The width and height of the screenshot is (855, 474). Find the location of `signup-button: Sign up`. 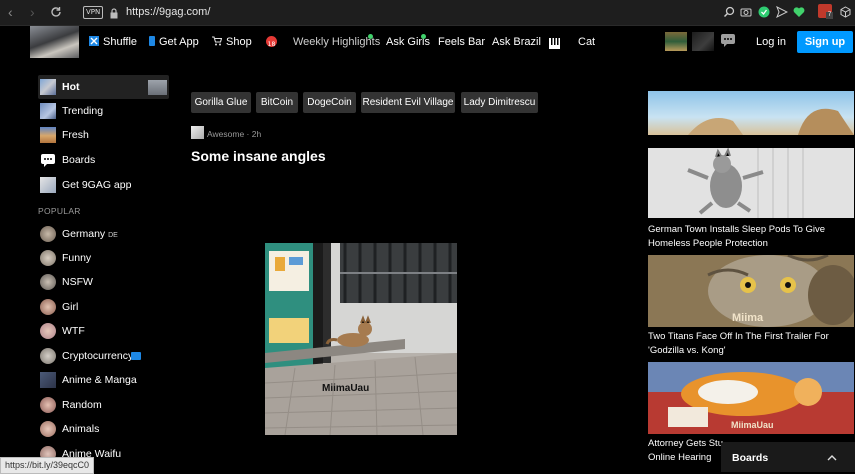

signup-button: Sign up is located at coordinates (825, 42).